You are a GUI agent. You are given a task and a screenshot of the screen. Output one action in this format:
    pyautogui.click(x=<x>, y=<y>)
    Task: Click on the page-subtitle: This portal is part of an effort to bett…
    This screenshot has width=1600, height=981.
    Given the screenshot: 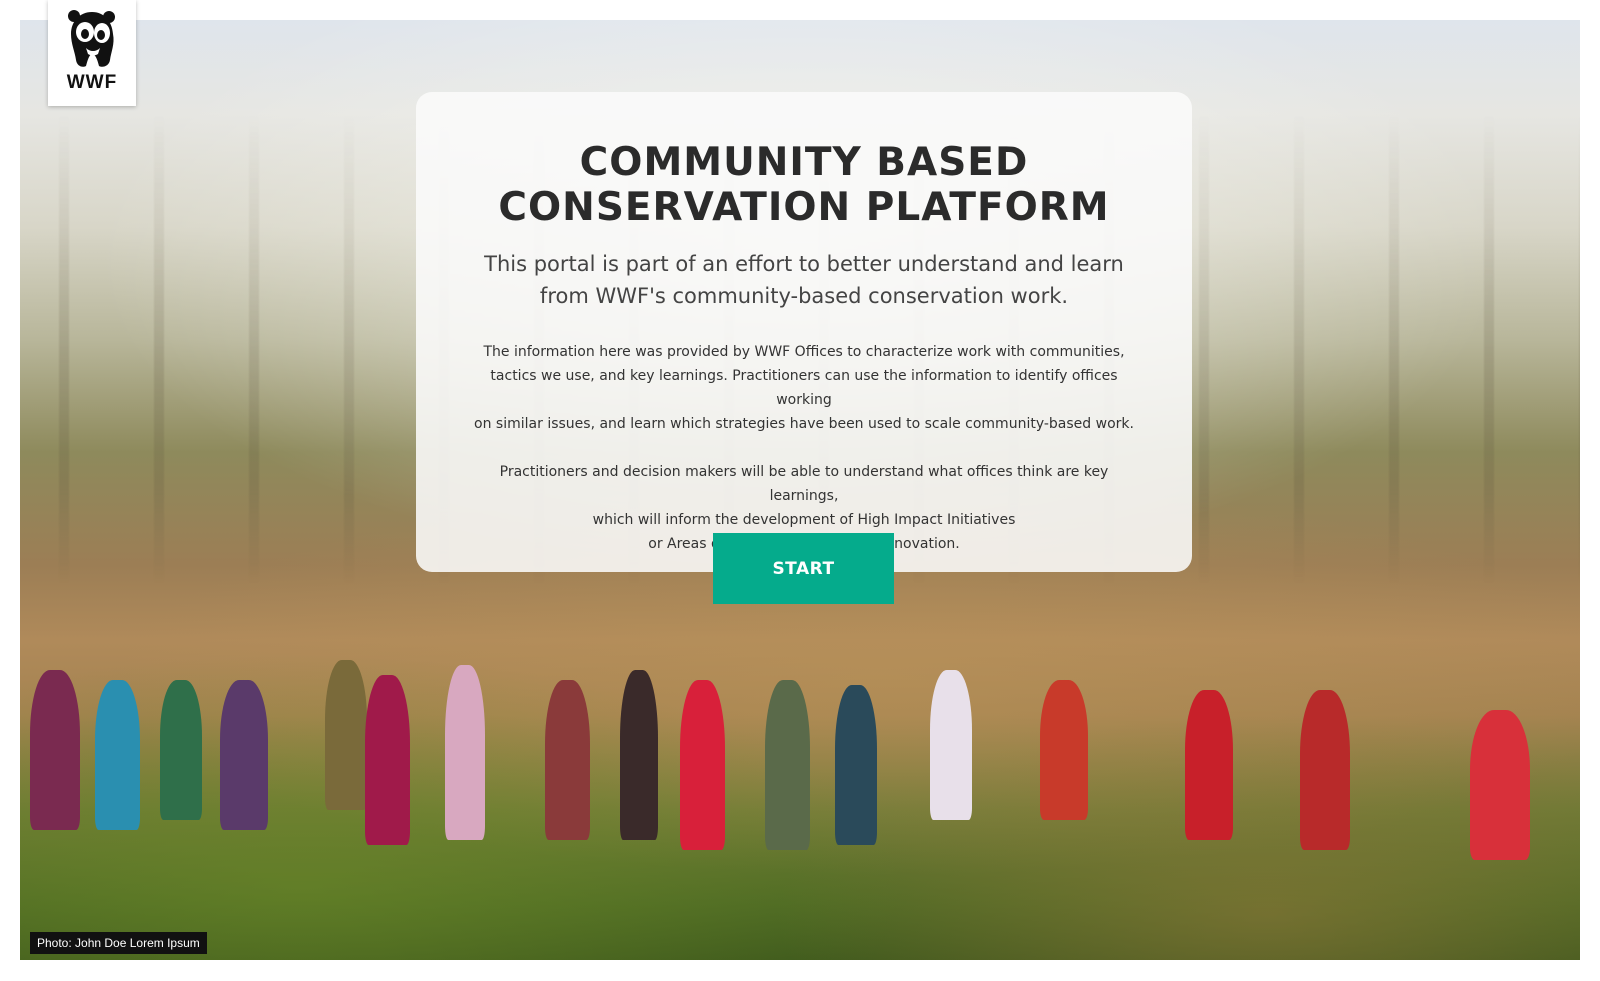 What is the action you would take?
    pyautogui.click(x=804, y=280)
    